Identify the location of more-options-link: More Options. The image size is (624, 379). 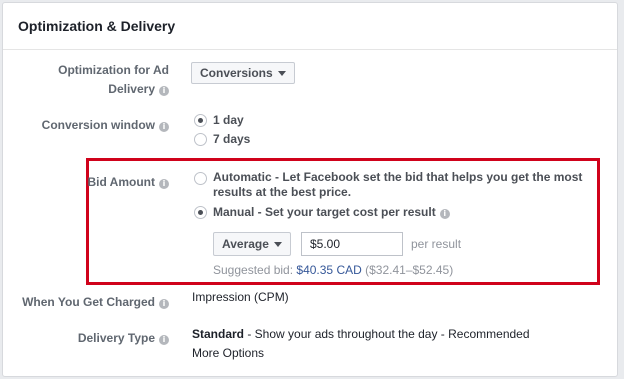
(228, 353).